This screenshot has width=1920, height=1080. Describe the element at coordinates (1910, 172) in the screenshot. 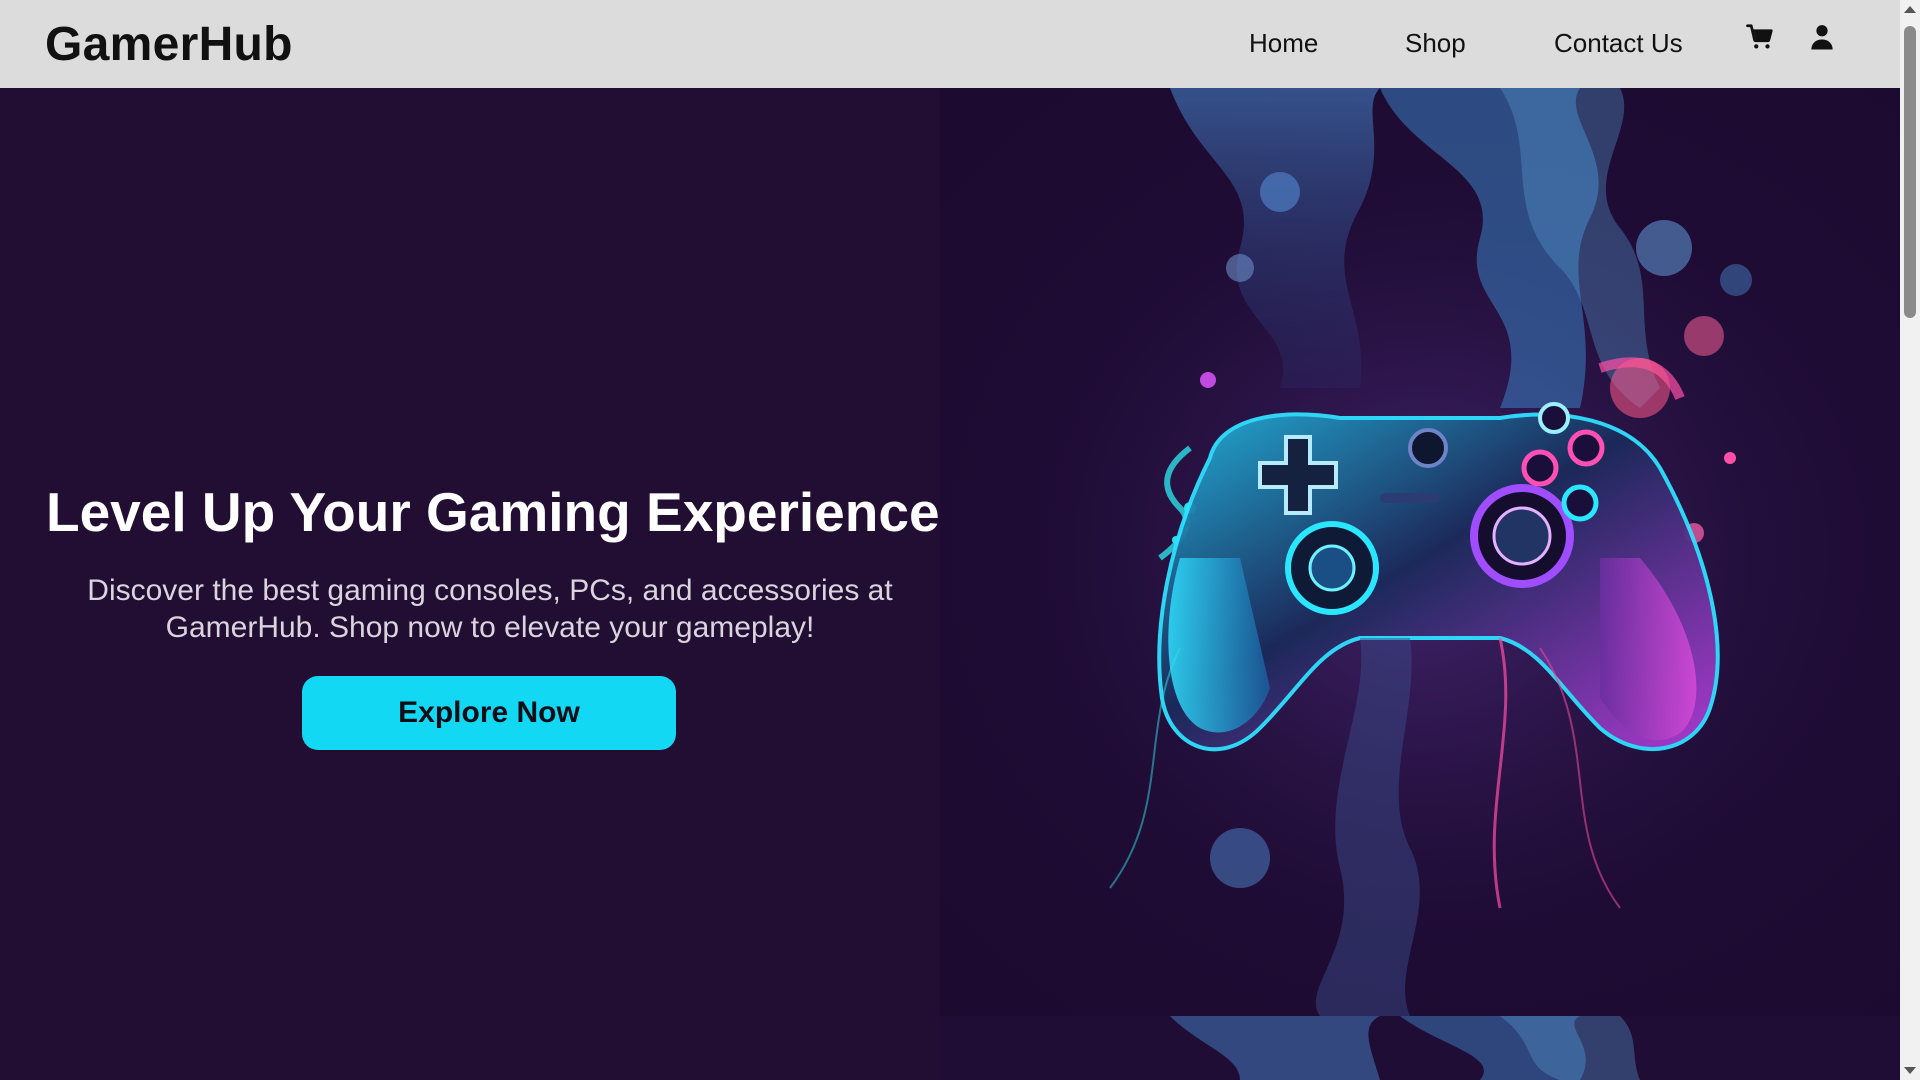

I see `scrollbar-thumb` at that location.